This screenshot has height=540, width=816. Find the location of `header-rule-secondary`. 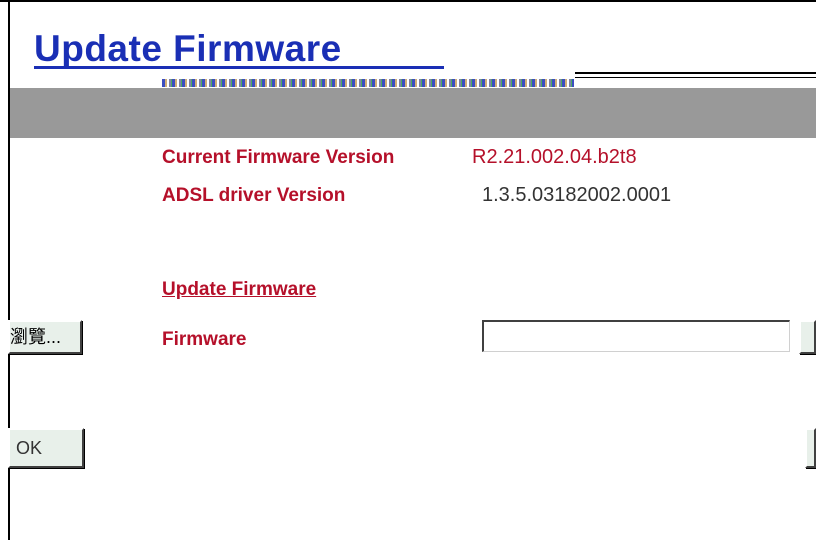

header-rule-secondary is located at coordinates (695, 77).